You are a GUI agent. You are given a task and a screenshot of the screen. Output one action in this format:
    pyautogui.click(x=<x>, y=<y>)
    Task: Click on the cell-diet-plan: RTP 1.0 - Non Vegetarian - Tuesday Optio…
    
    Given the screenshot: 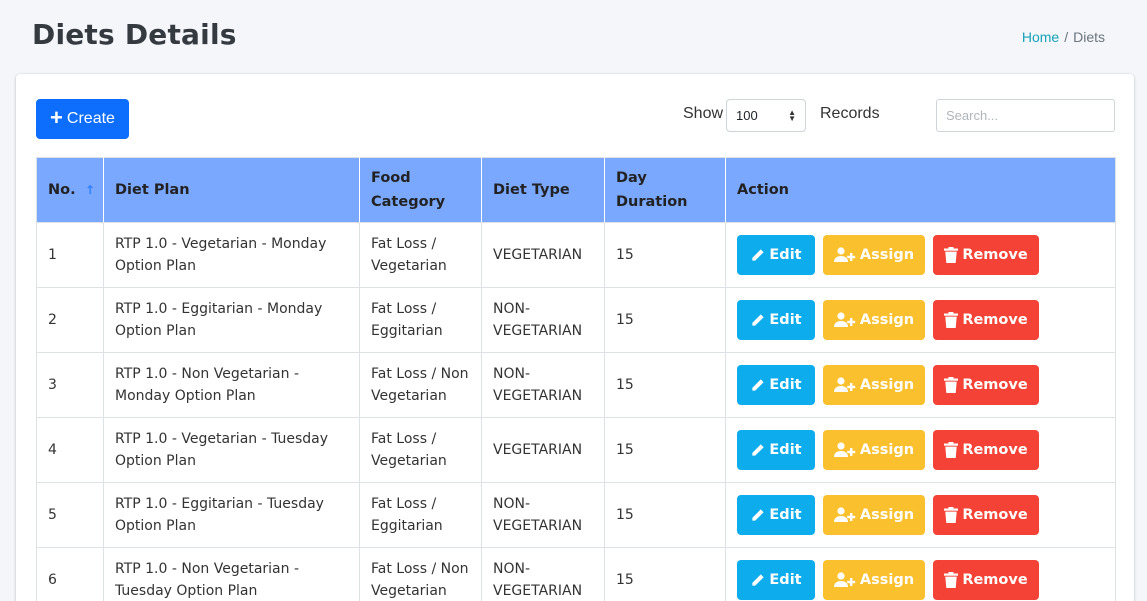 What is the action you would take?
    pyautogui.click(x=231, y=574)
    